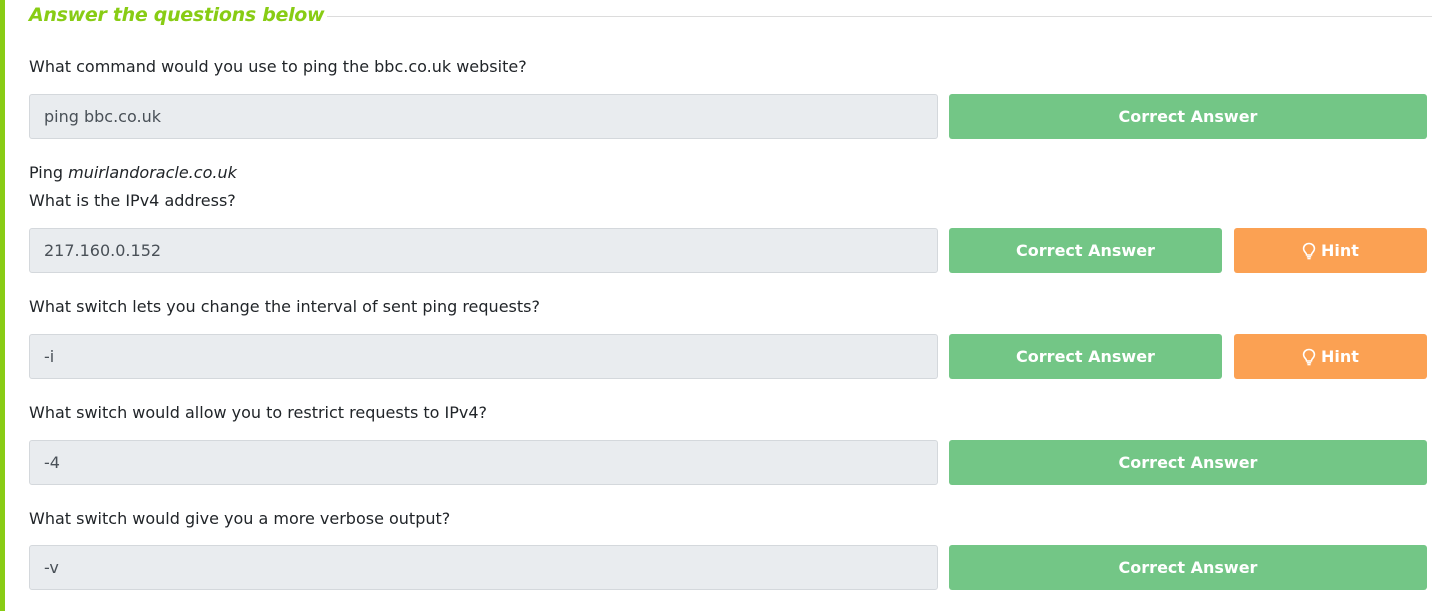 The height and width of the screenshot is (611, 1451). Describe the element at coordinates (483, 462) in the screenshot. I see `question-4-answer-input` at that location.